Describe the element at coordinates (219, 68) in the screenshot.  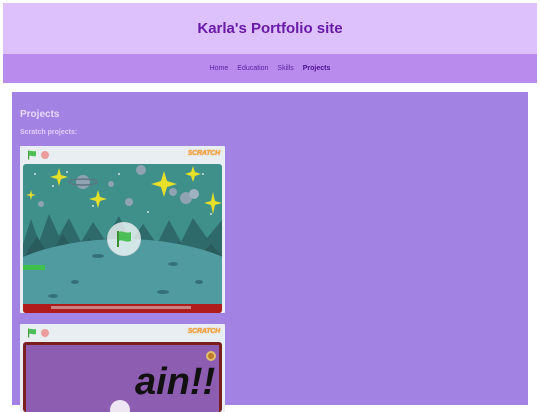
I see `nav-home: Home` at that location.